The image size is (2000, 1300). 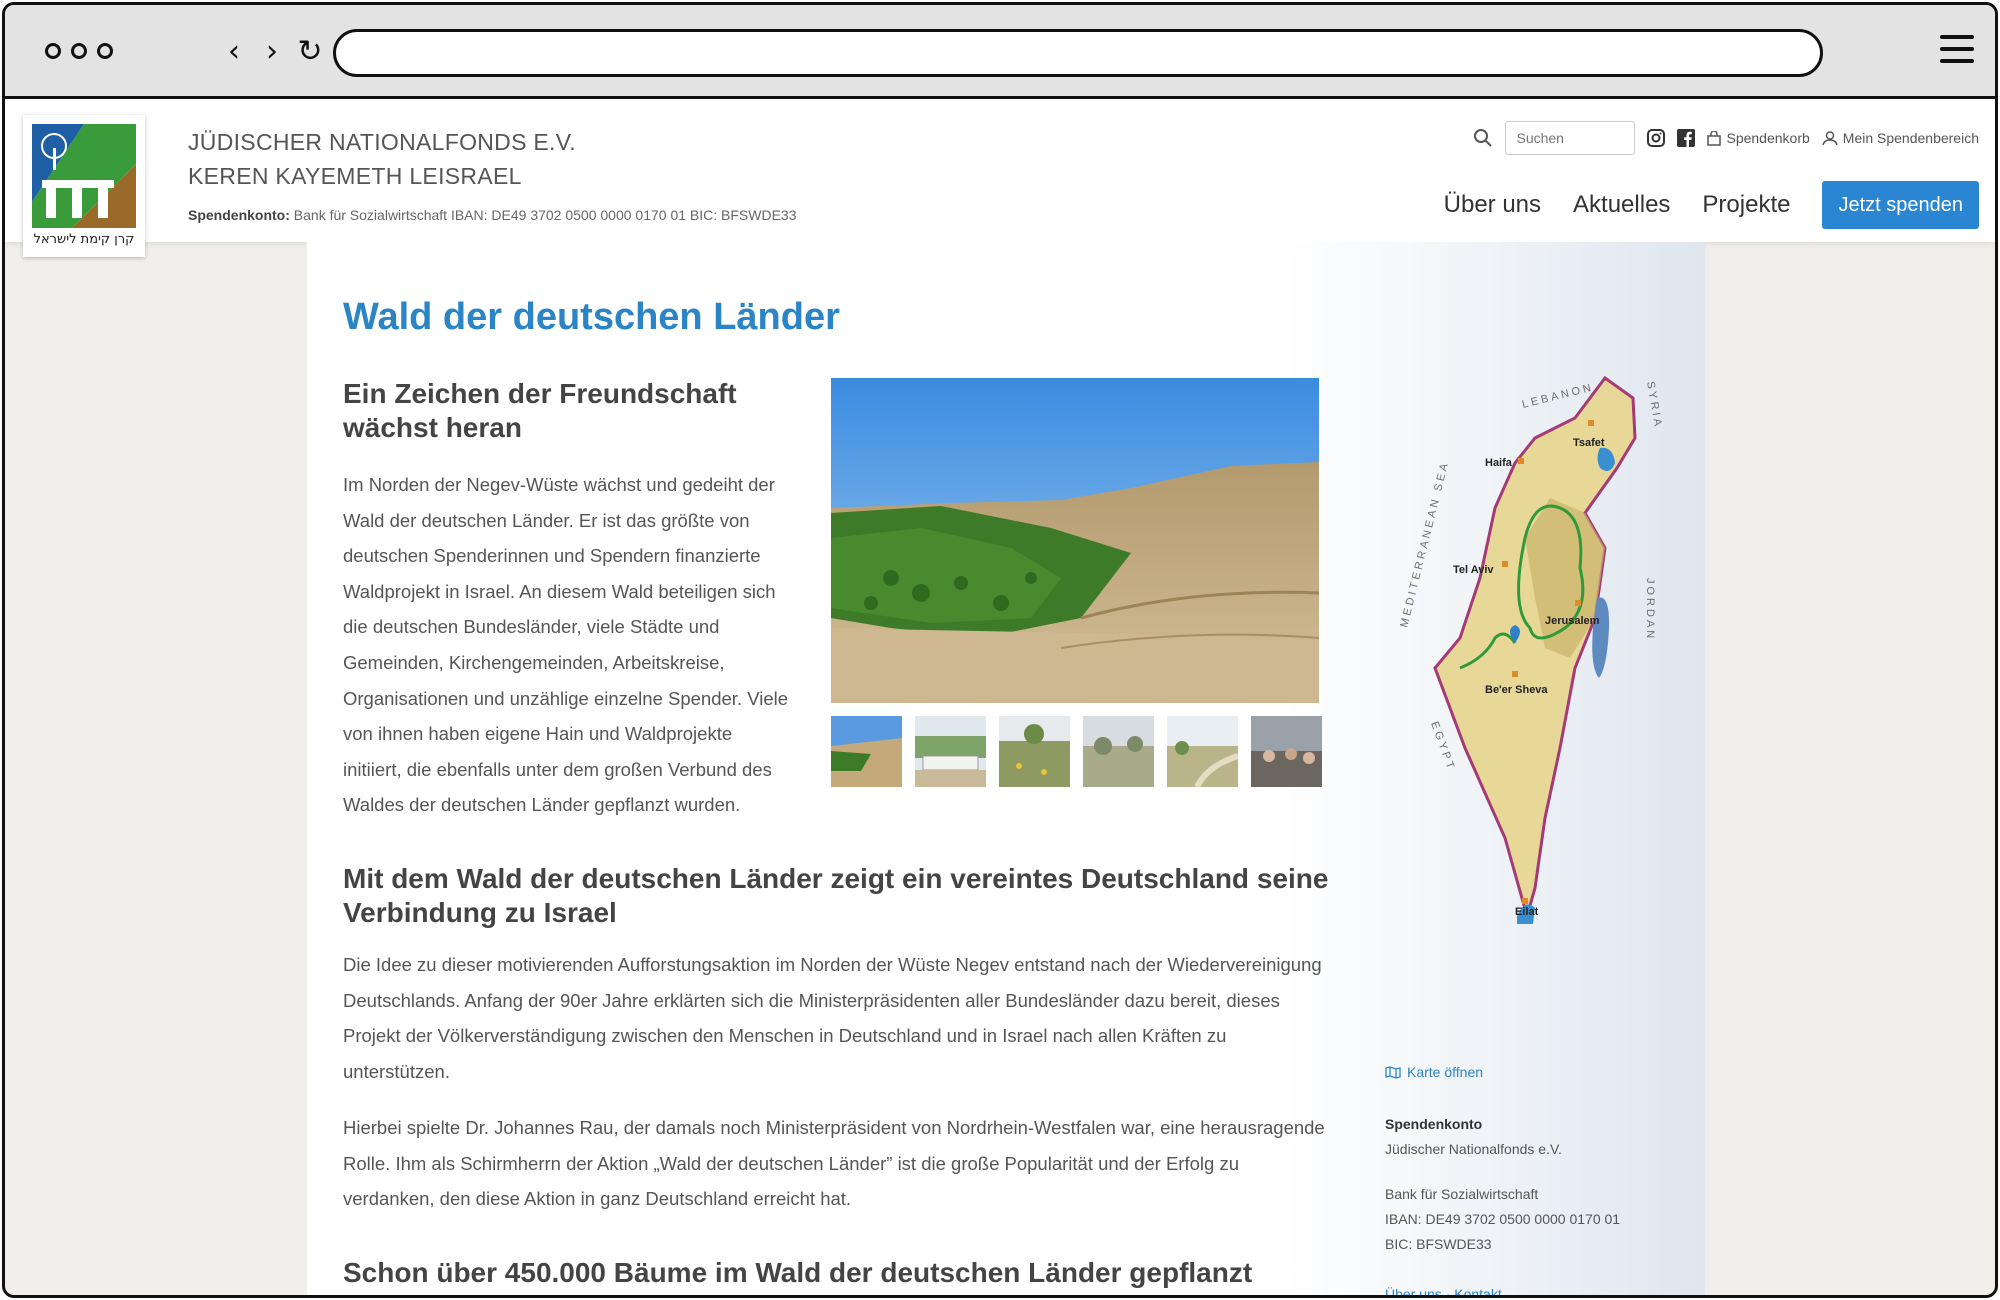 What do you see at coordinates (1900, 205) in the screenshot?
I see `donate-button: Jetzt spenden` at bounding box center [1900, 205].